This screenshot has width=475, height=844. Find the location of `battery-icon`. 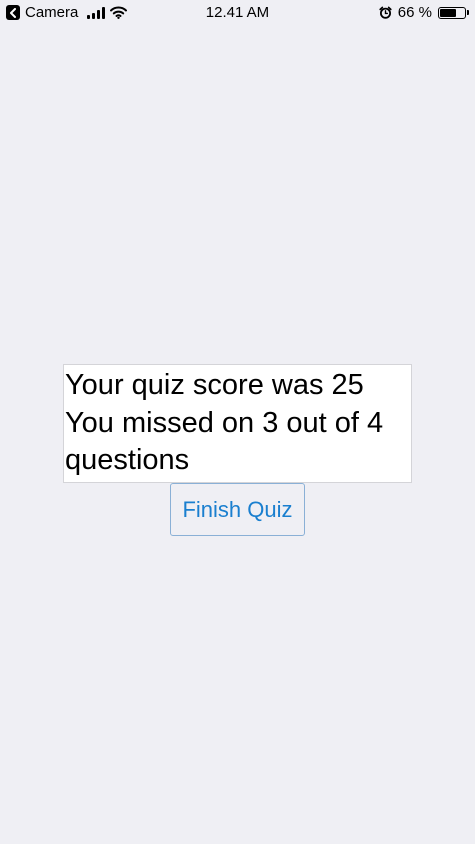

battery-icon is located at coordinates (453, 12).